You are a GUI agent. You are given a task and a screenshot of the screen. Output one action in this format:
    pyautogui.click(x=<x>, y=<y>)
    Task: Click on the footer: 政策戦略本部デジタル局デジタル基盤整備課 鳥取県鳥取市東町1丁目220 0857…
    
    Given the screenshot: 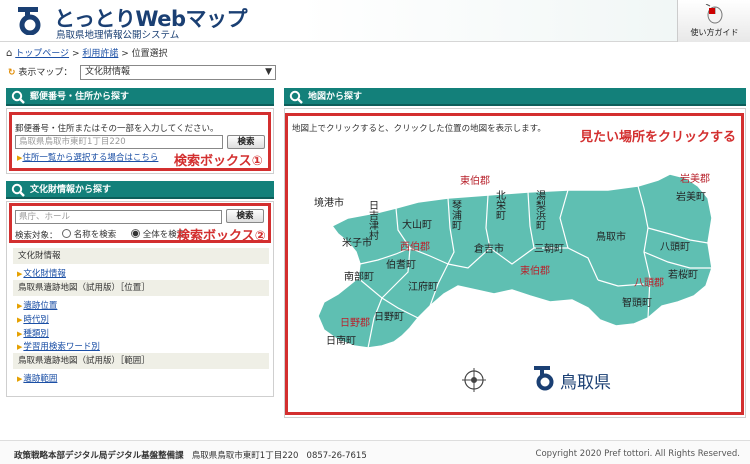 What is the action you would take?
    pyautogui.click(x=375, y=452)
    